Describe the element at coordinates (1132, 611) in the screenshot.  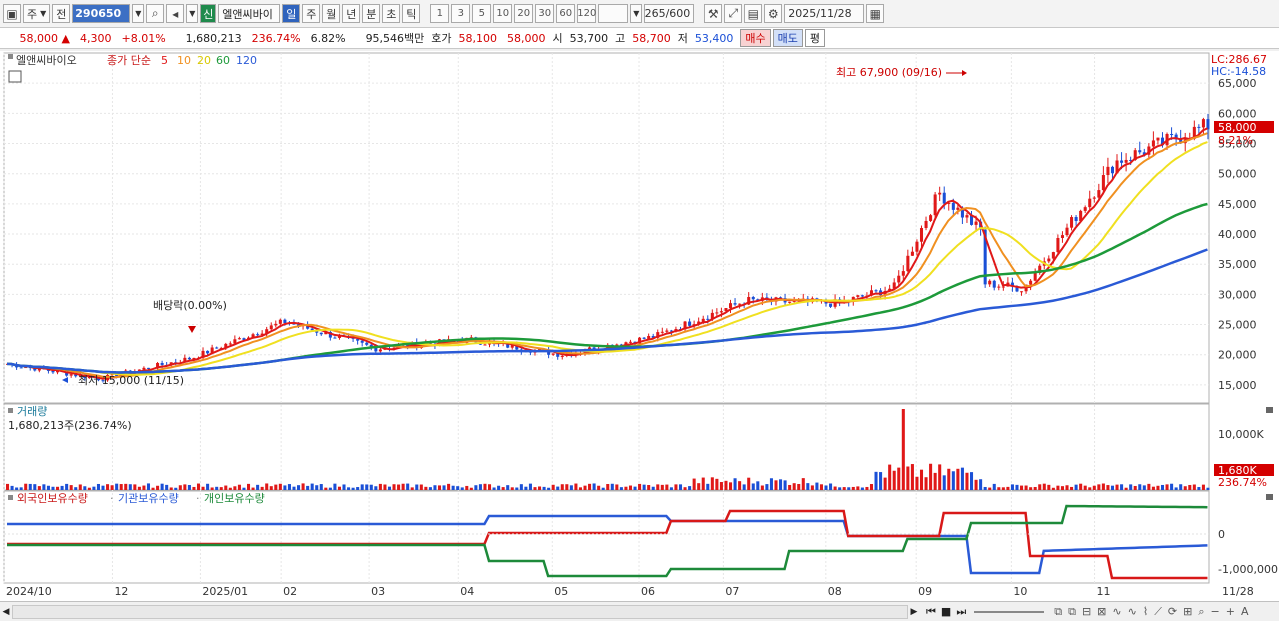
I see `tool-icon-6: ∿` at that location.